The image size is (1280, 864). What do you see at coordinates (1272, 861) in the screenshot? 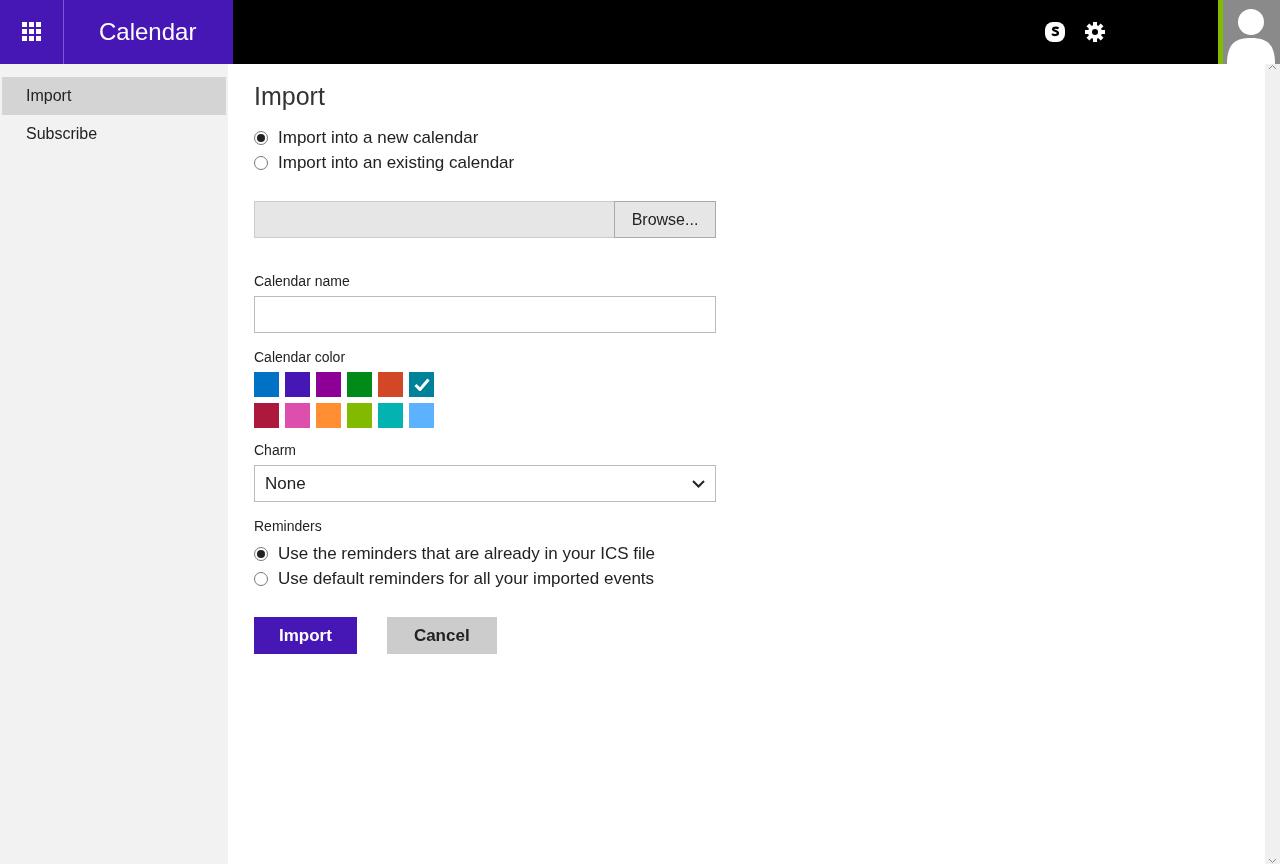
I see `scroll-down-icon` at bounding box center [1272, 861].